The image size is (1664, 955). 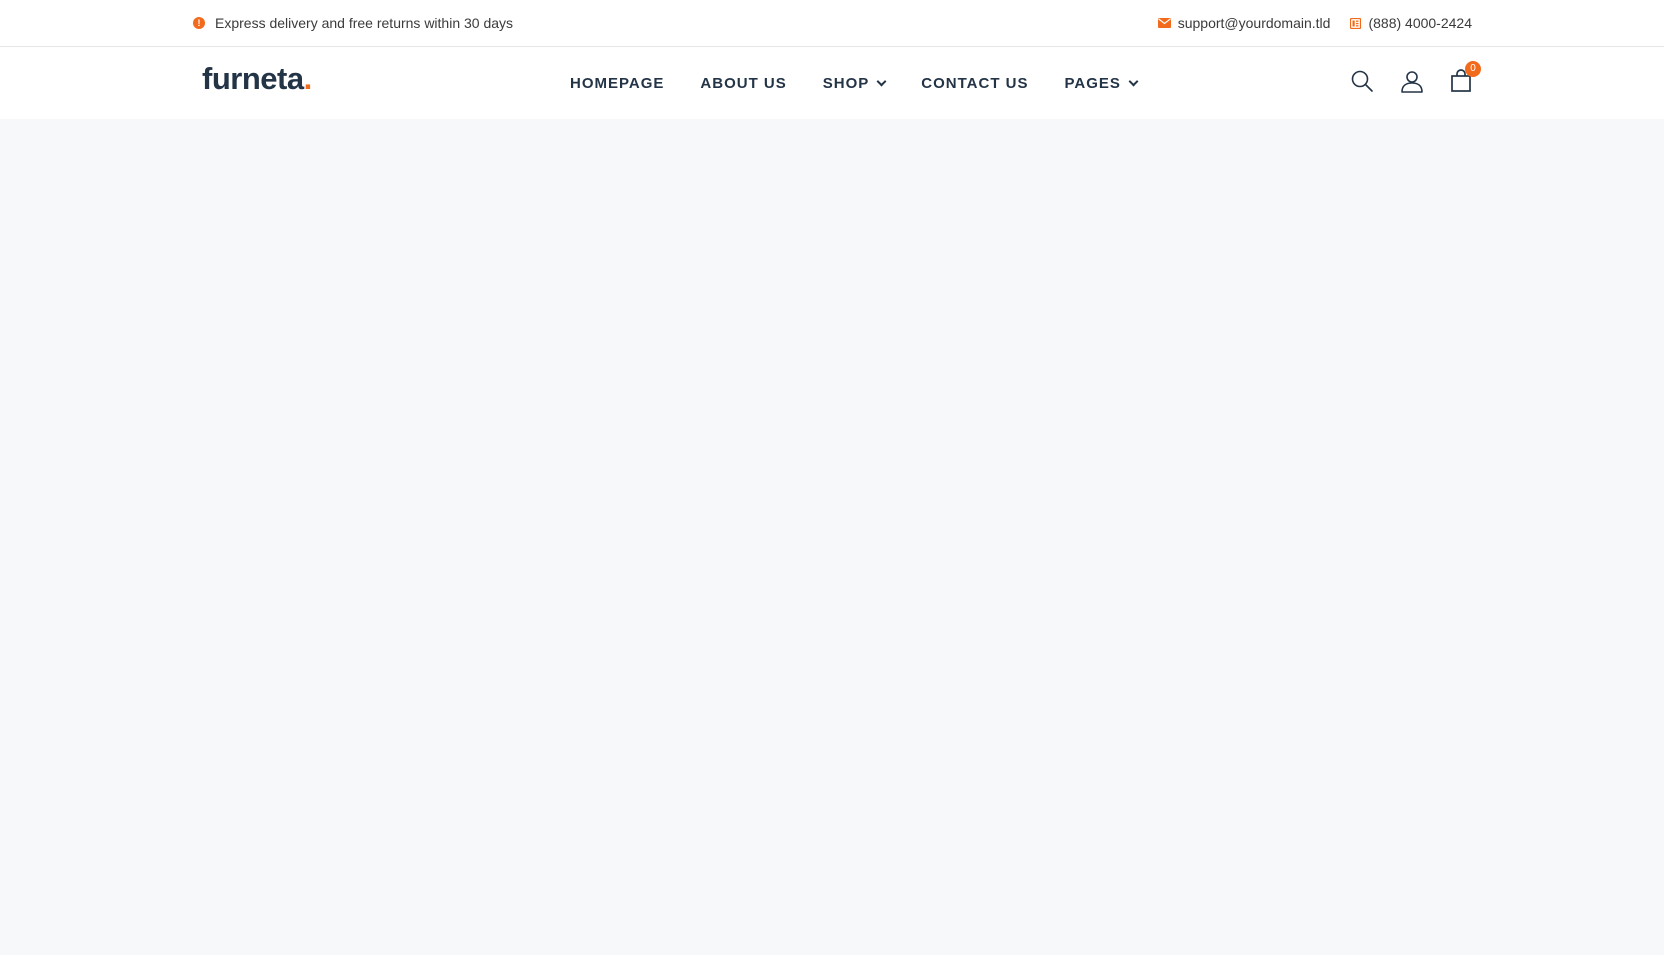 I want to click on main-nav: HOMEPAGE ABOUT US SHOP CONTACT US PAGES, so click(x=854, y=83).